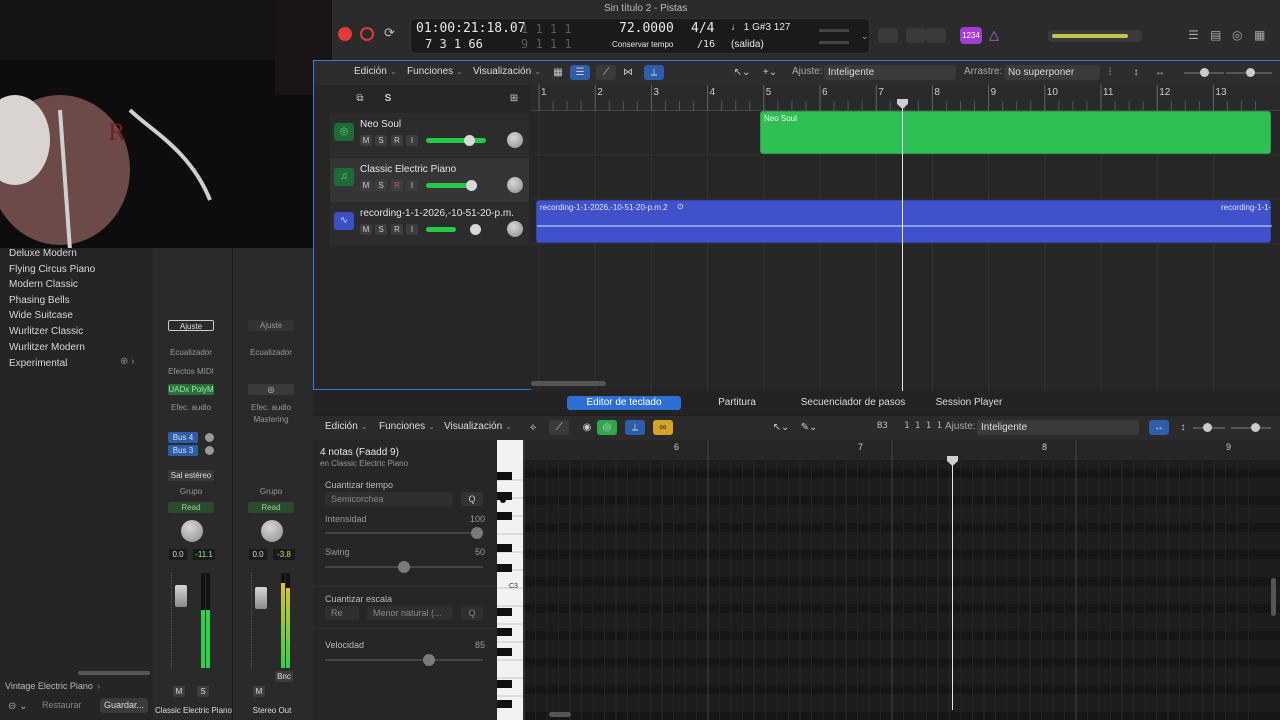 This screenshot has width=1280, height=720. I want to click on loop-browser-icon: ◎, so click(1237, 35).